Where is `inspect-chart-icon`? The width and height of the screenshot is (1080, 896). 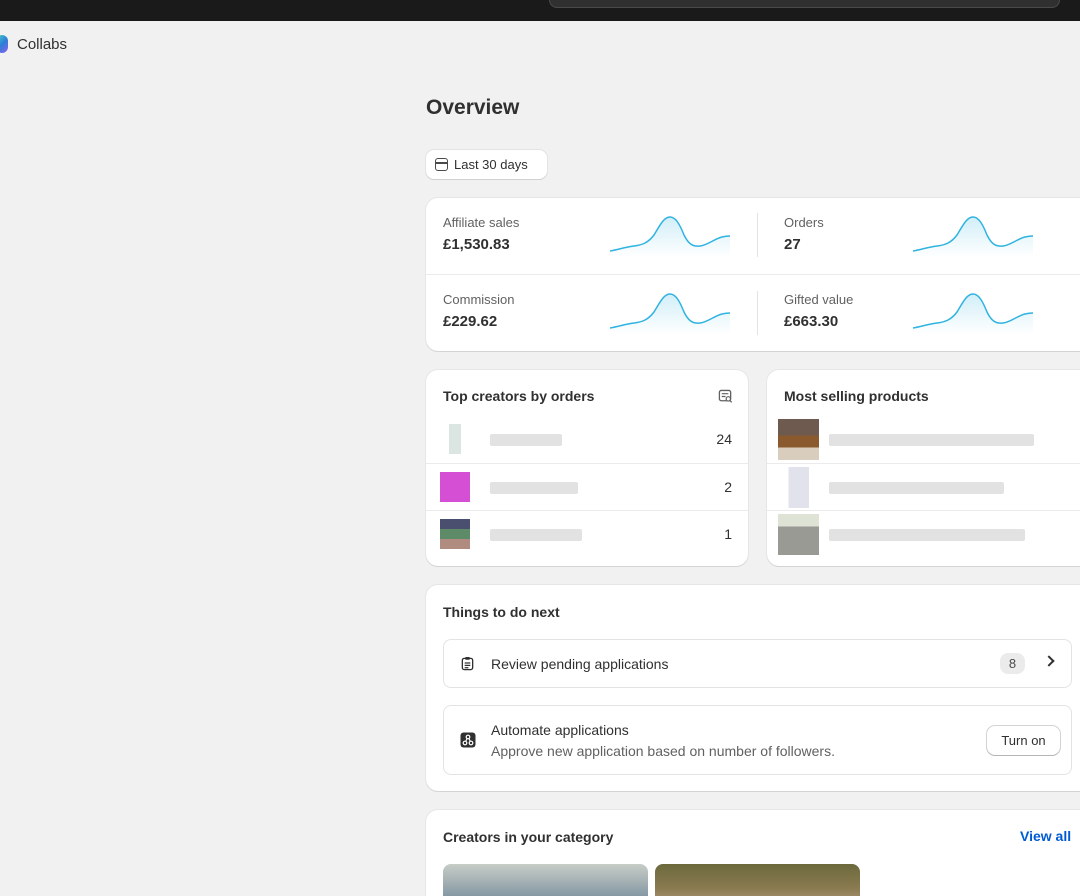 inspect-chart-icon is located at coordinates (725, 399).